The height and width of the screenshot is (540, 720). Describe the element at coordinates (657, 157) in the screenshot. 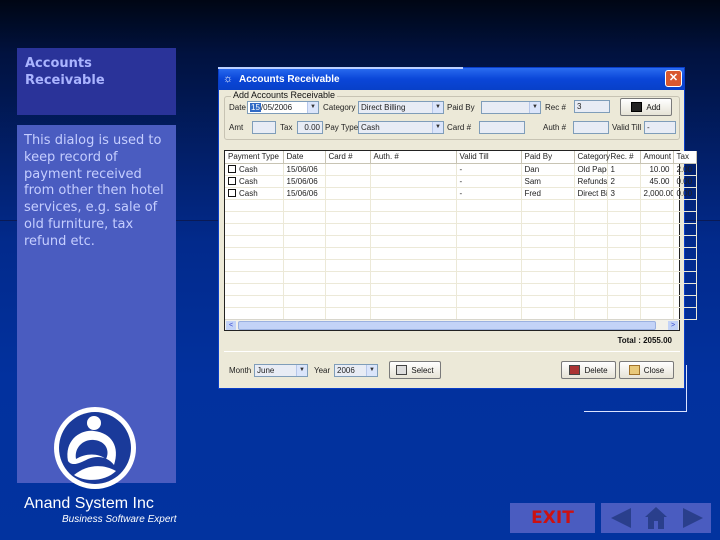

I see `column-header: Amount` at that location.